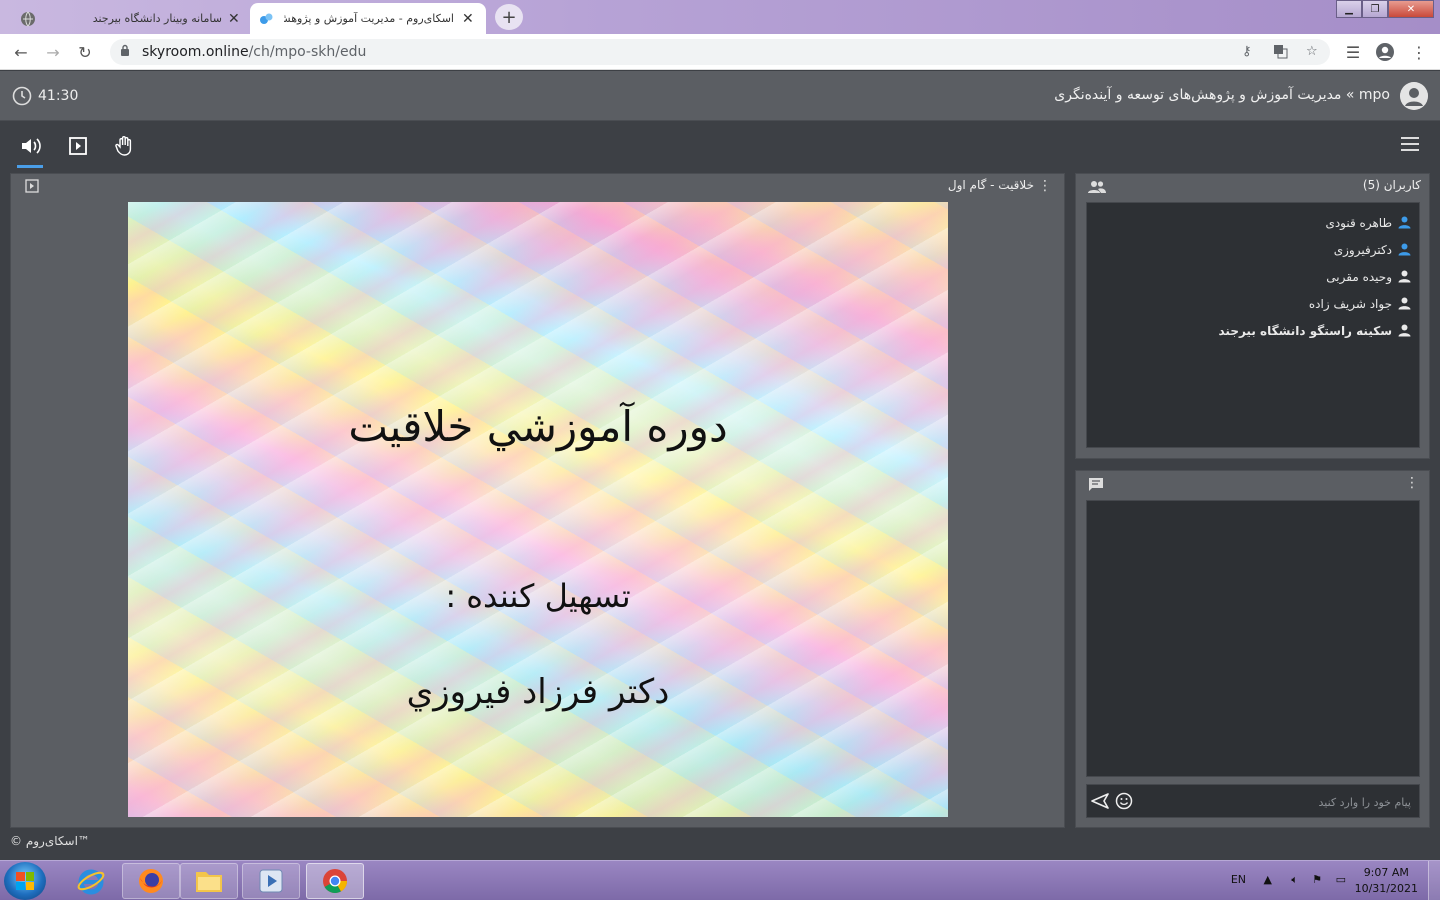  I want to click on url-path: /ch/mpo-skh/edu, so click(307, 52).